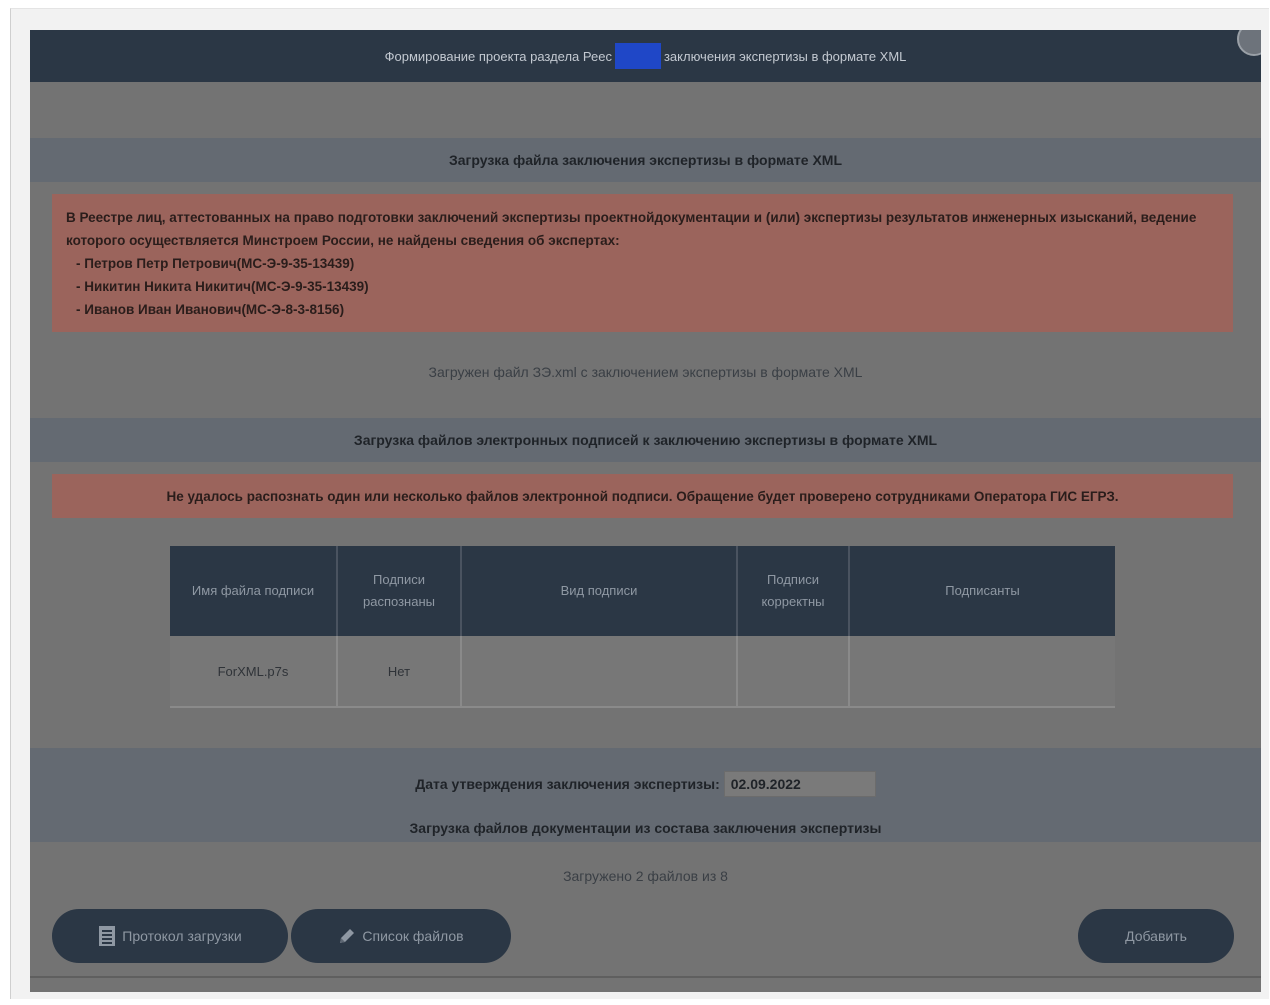 This screenshot has height=1005, width=1270. Describe the element at coordinates (647, 309) in the screenshot. I see `expert-item: Иванов Иван Иванович(МС-Э-8-3-8156)` at that location.